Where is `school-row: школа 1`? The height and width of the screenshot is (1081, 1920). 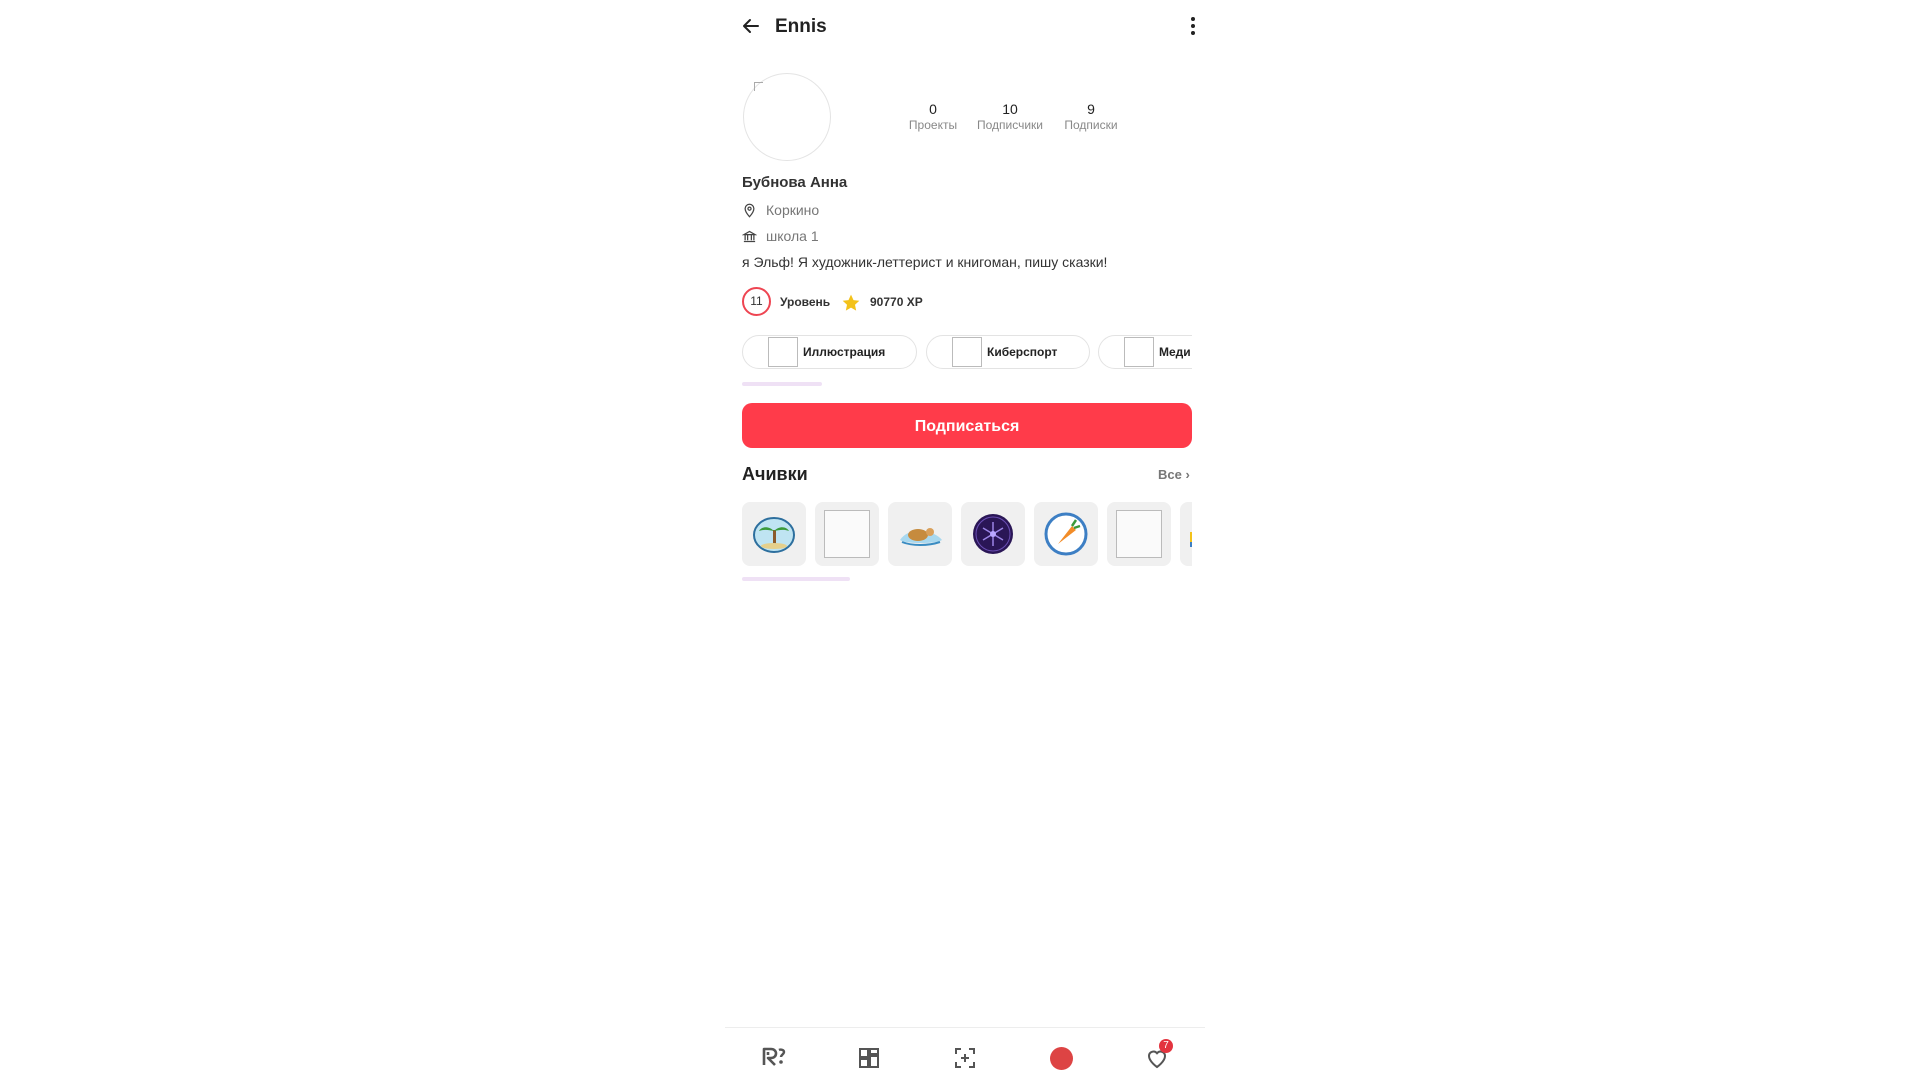
school-row: школа 1 is located at coordinates (780, 236).